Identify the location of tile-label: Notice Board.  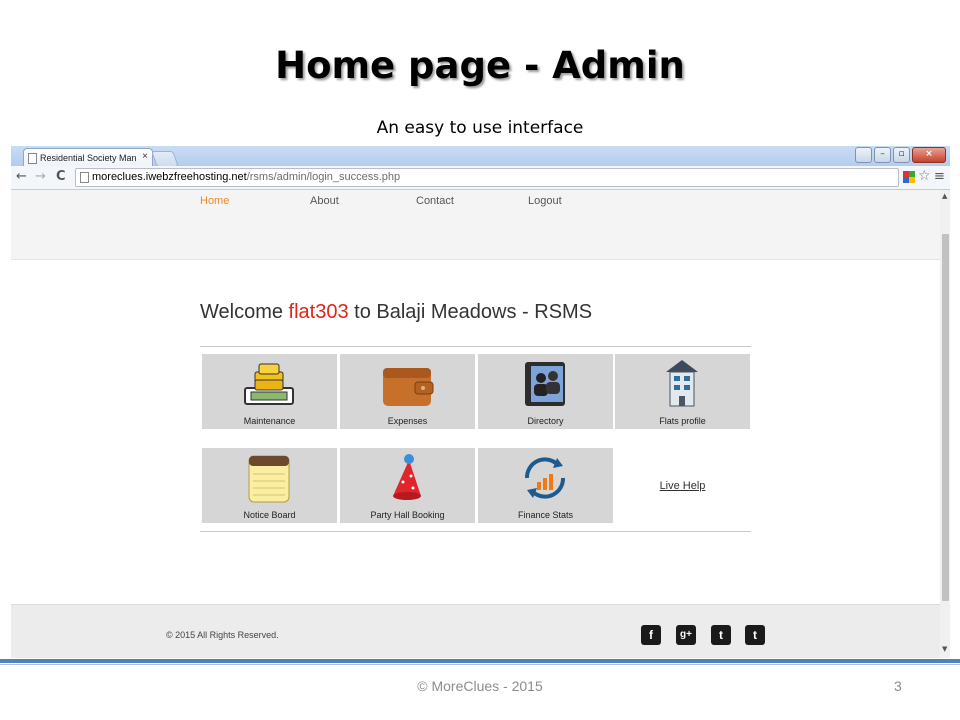
(269, 515).